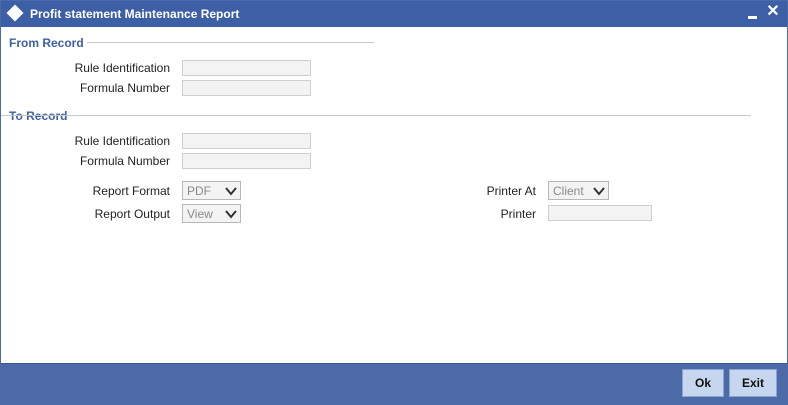 The height and width of the screenshot is (405, 788). I want to click on from-formula-number-field, so click(246, 88).